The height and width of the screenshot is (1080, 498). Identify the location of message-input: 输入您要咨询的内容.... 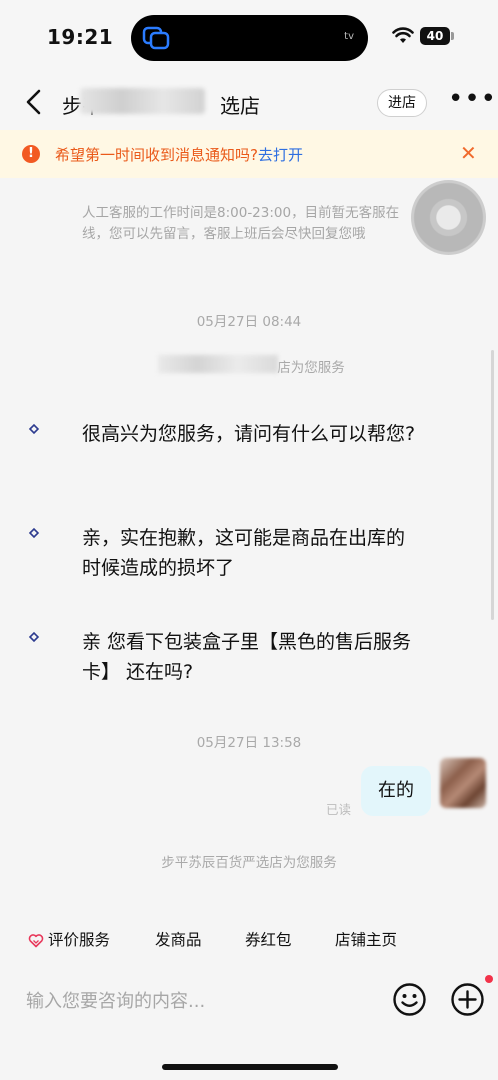
(115, 1000).